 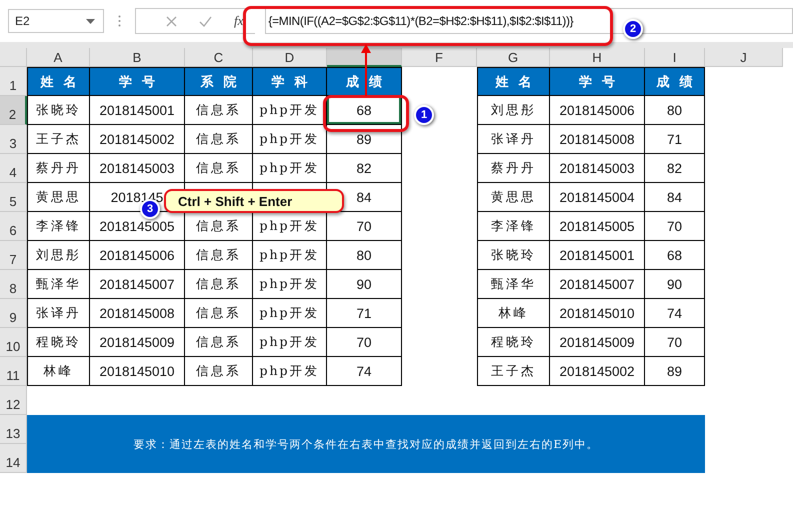 I want to click on row-header: 12, so click(x=13, y=400).